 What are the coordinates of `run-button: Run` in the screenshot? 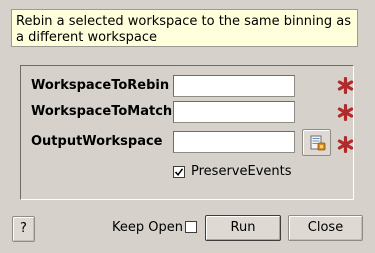 It's located at (243, 228).